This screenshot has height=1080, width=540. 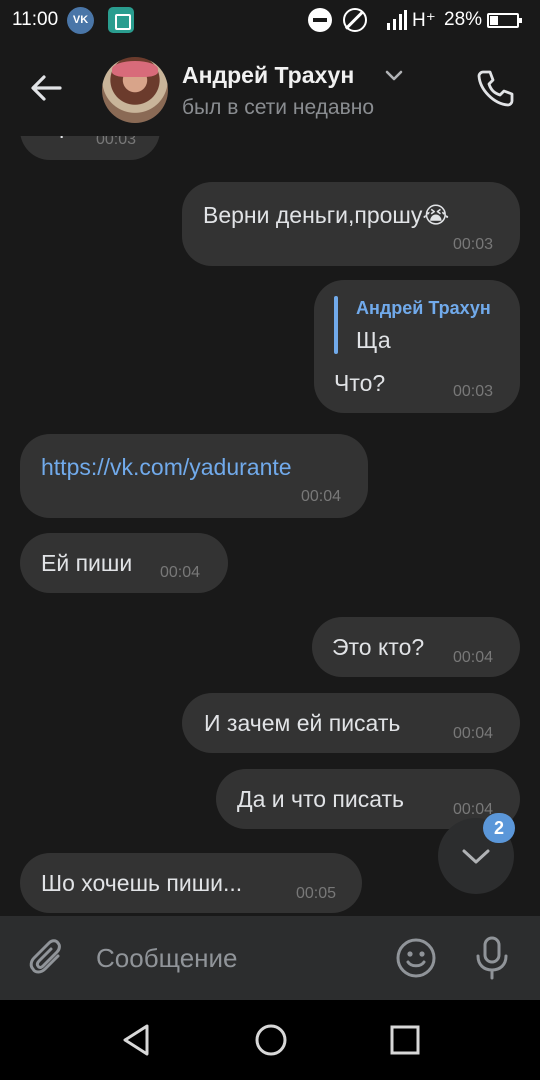 What do you see at coordinates (405, 1040) in the screenshot?
I see `nav-recents-icon` at bounding box center [405, 1040].